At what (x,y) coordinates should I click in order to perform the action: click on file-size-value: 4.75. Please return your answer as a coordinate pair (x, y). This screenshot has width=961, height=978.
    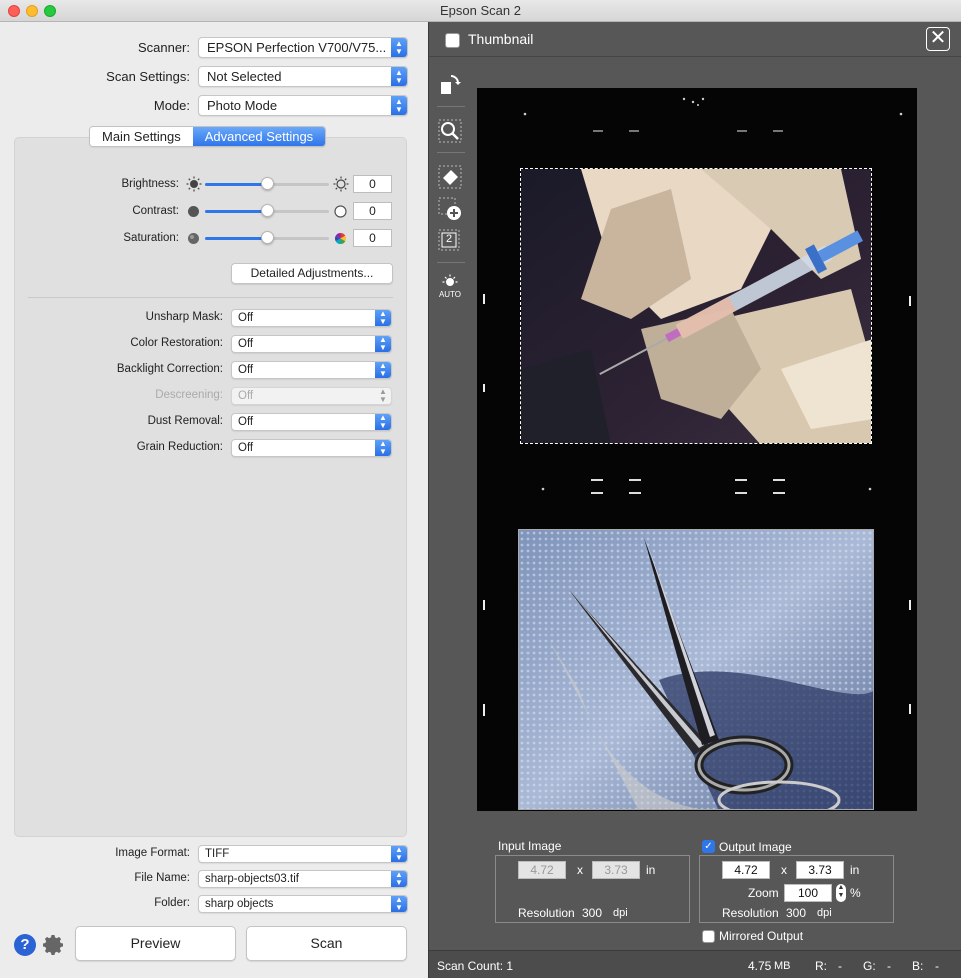
    Looking at the image, I should click on (760, 966).